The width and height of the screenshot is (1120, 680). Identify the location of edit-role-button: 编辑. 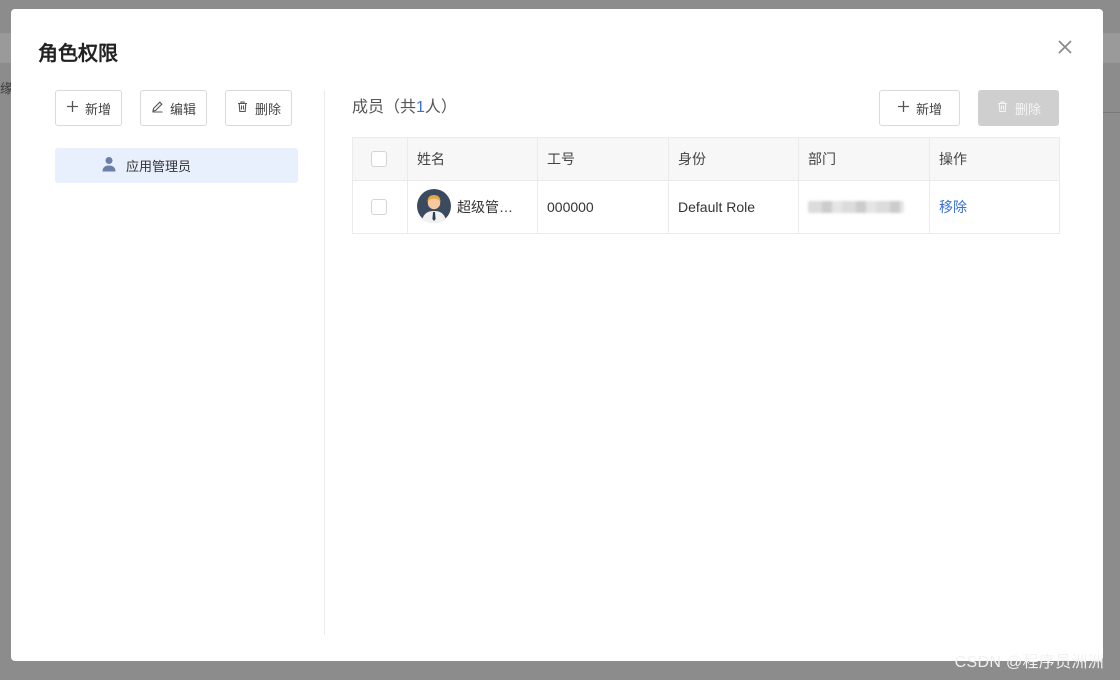
(174, 108).